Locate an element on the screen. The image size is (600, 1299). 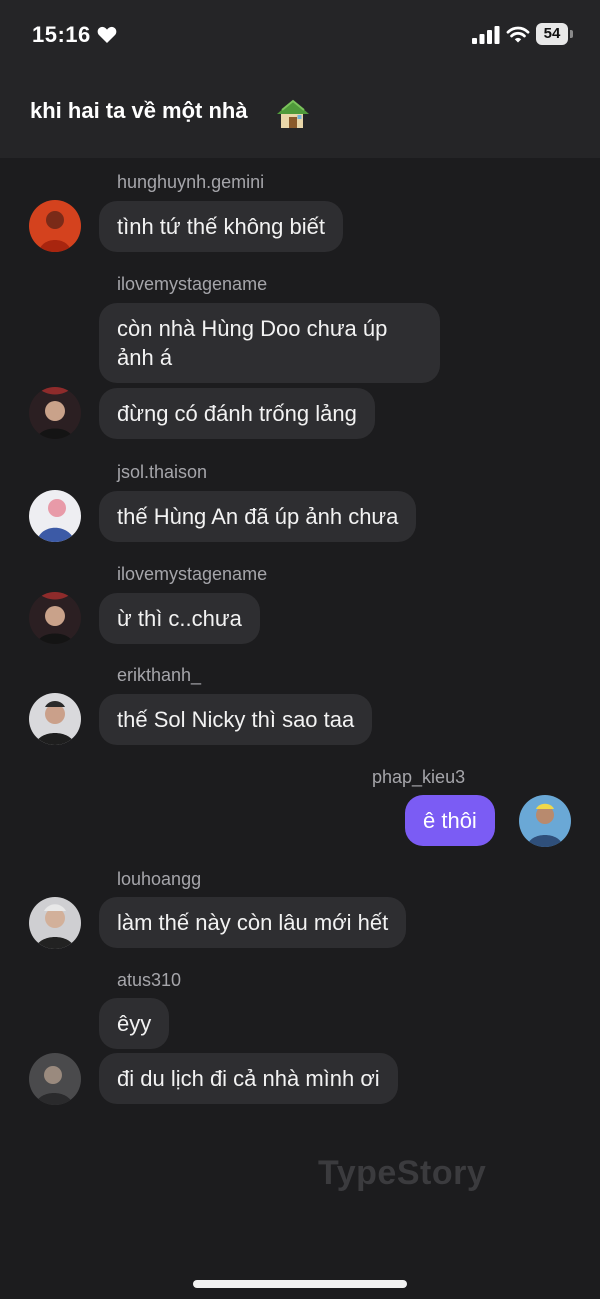
message-bubble: êyy is located at coordinates (134, 1023).